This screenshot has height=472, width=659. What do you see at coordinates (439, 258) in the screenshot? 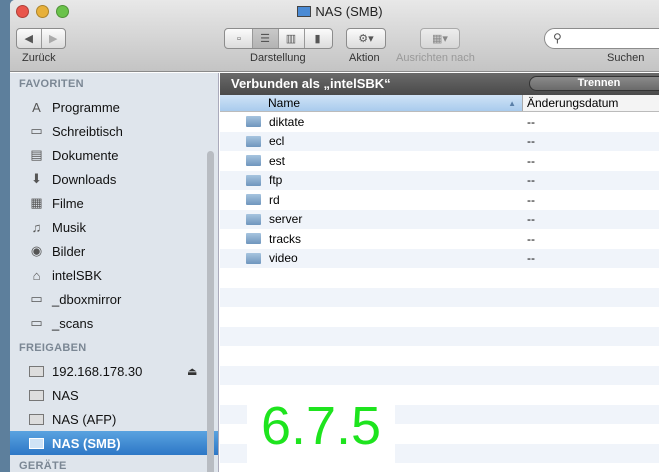
I see `table-row: video --` at bounding box center [439, 258].